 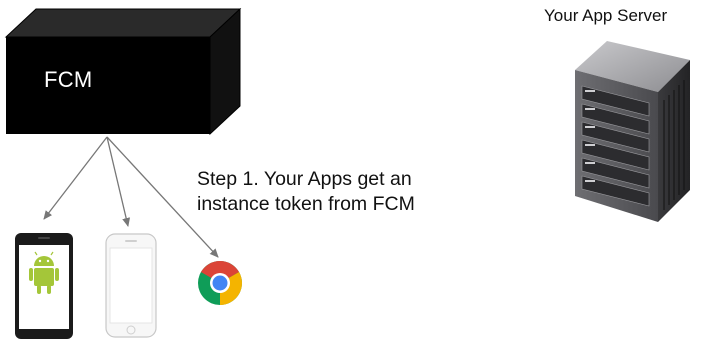 I want to click on chrome-browser-icon, so click(x=220, y=283).